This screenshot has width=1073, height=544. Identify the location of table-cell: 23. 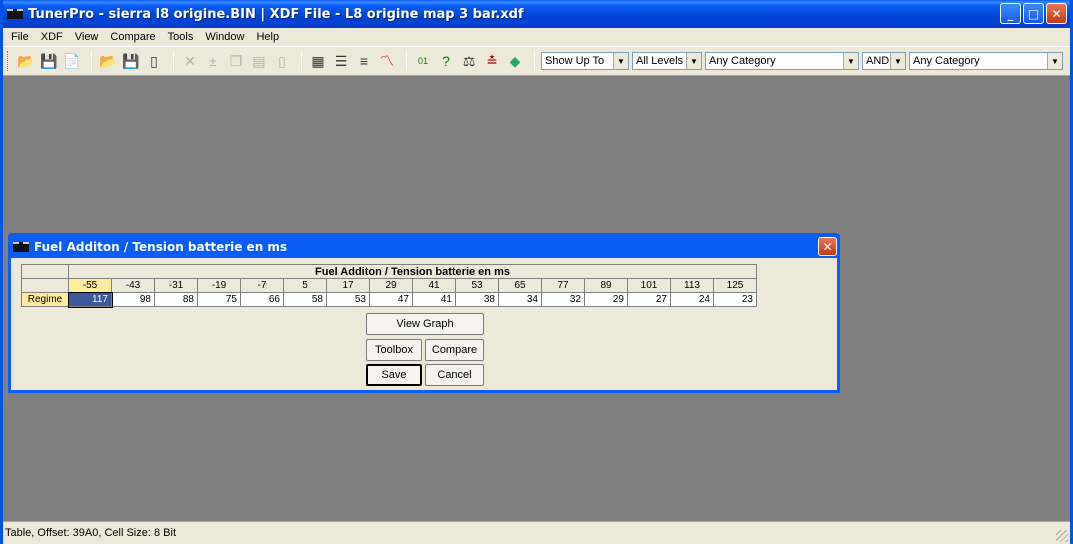
(735, 299).